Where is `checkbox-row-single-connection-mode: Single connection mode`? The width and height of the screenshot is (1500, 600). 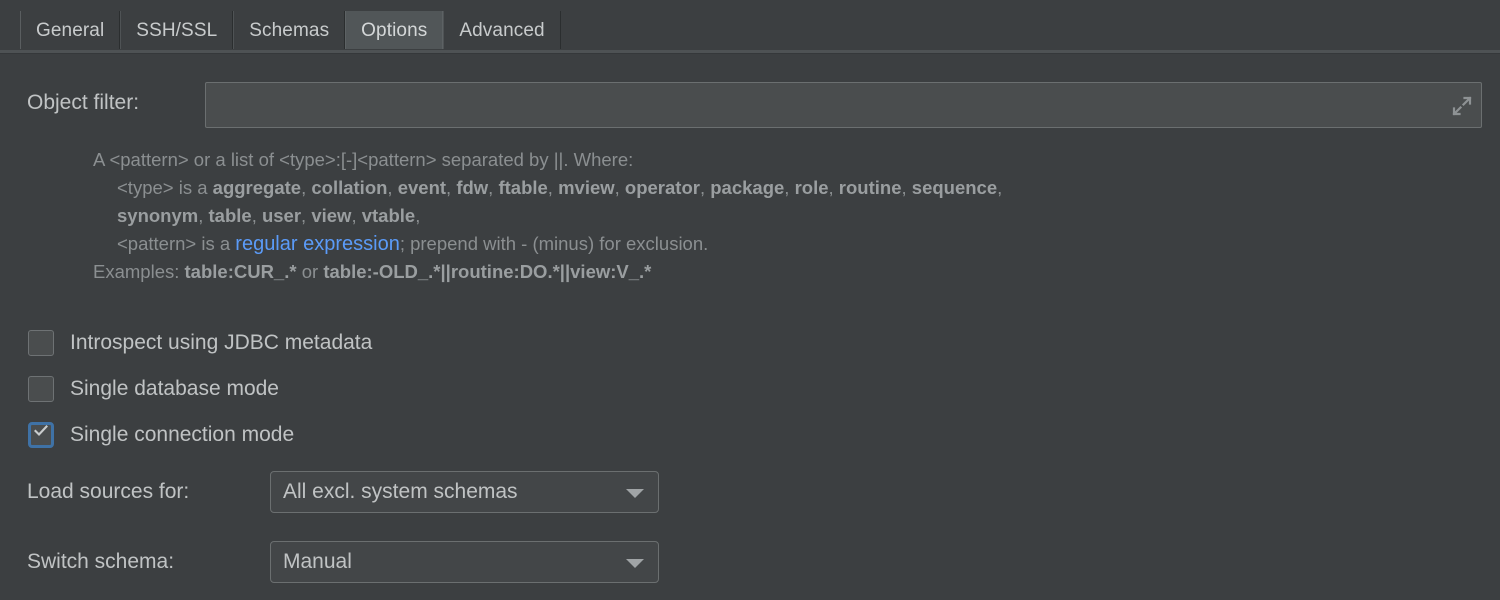
checkbox-row-single-connection-mode: Single connection mode is located at coordinates (161, 435).